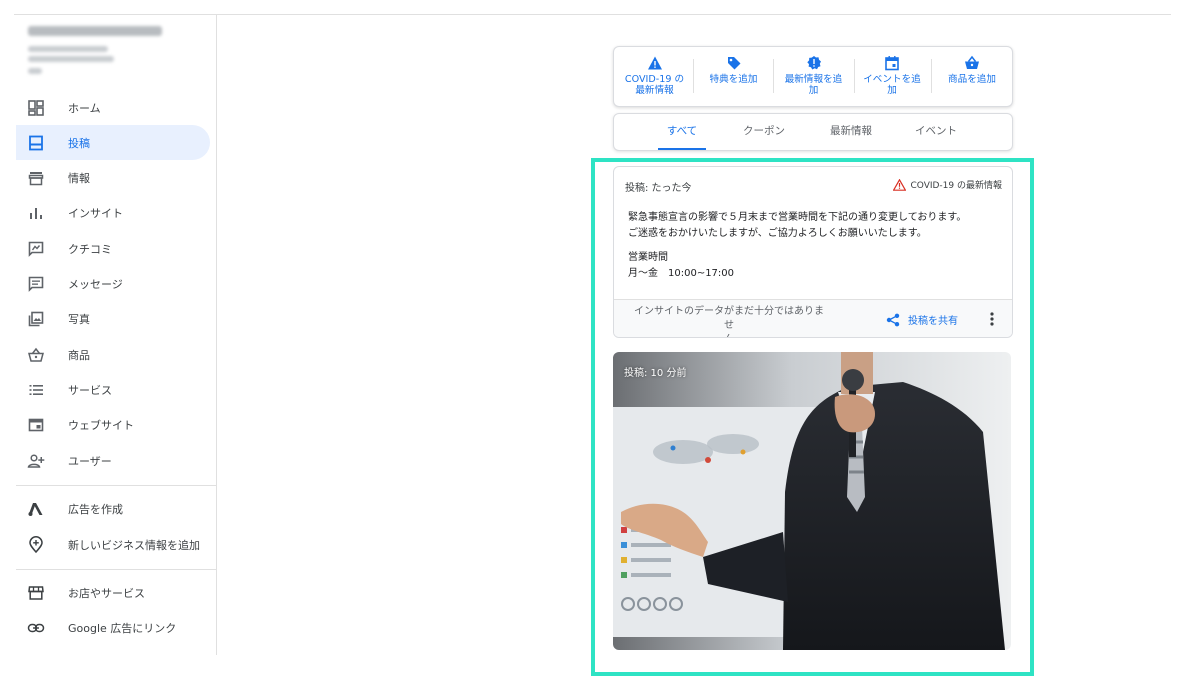 The image size is (1185, 691). Describe the element at coordinates (95, 213) in the screenshot. I see `sidebar-item-label: インサイト` at that location.